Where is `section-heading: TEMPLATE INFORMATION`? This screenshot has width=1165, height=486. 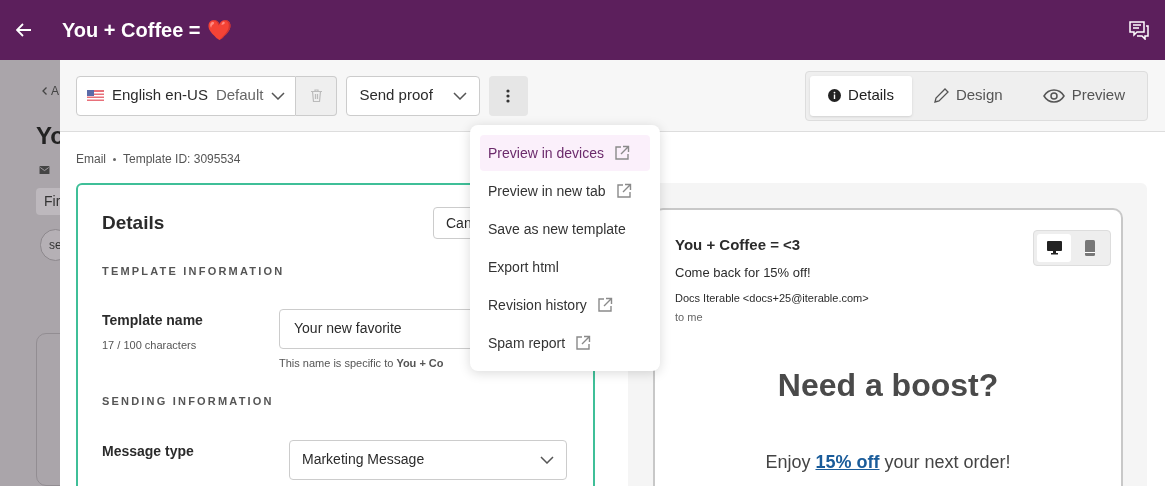 section-heading: TEMPLATE INFORMATION is located at coordinates (193, 271).